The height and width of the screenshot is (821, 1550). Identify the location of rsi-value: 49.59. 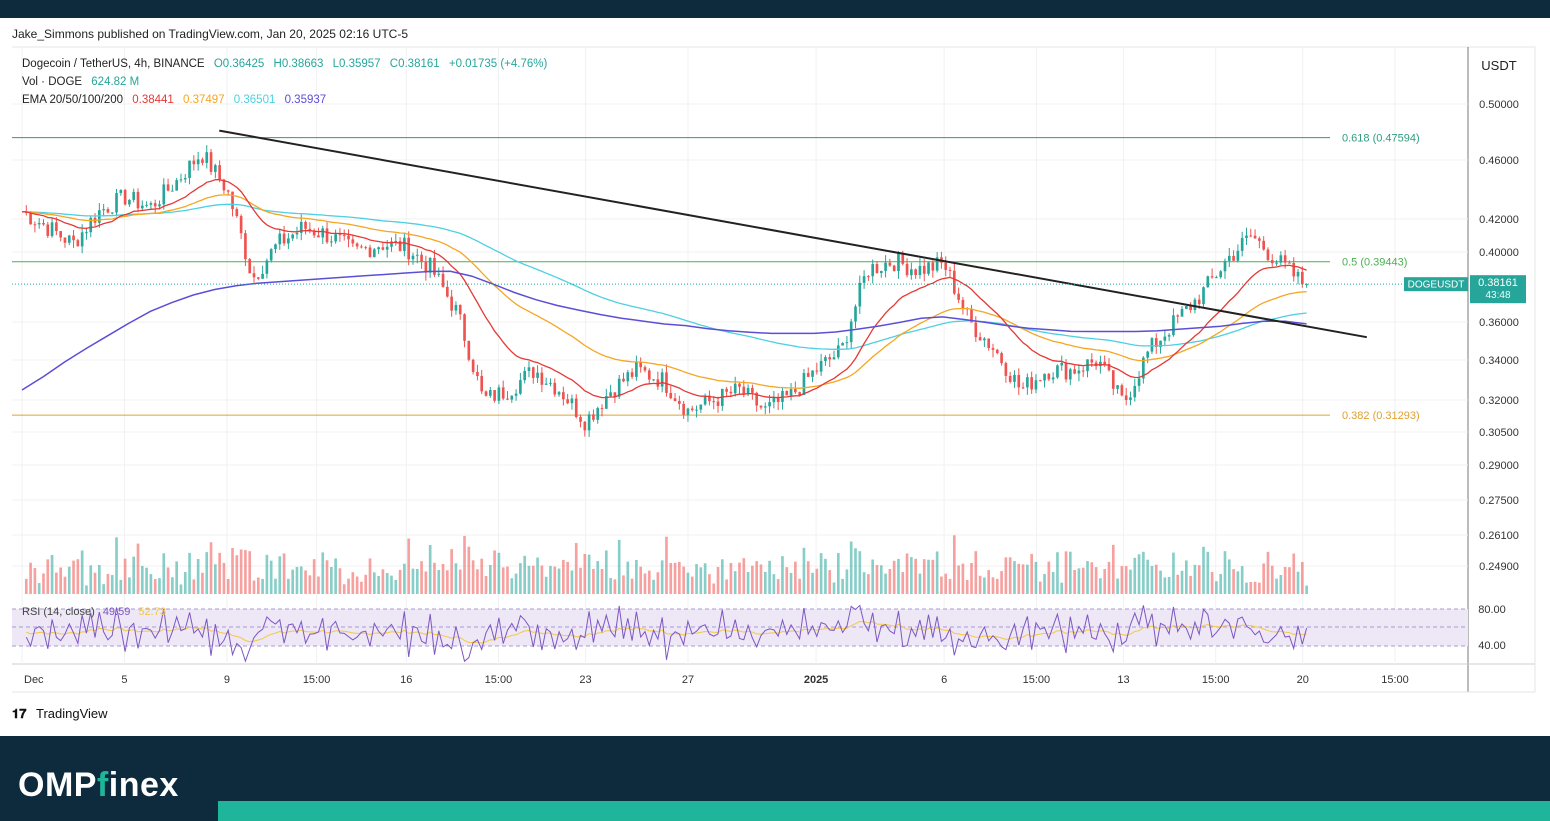
(117, 612).